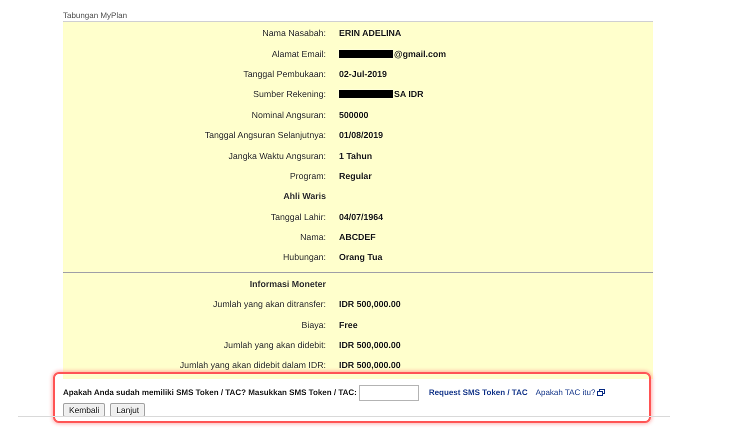 This screenshot has height=429, width=731. I want to click on field-label: Sumber Rekening:, so click(289, 94).